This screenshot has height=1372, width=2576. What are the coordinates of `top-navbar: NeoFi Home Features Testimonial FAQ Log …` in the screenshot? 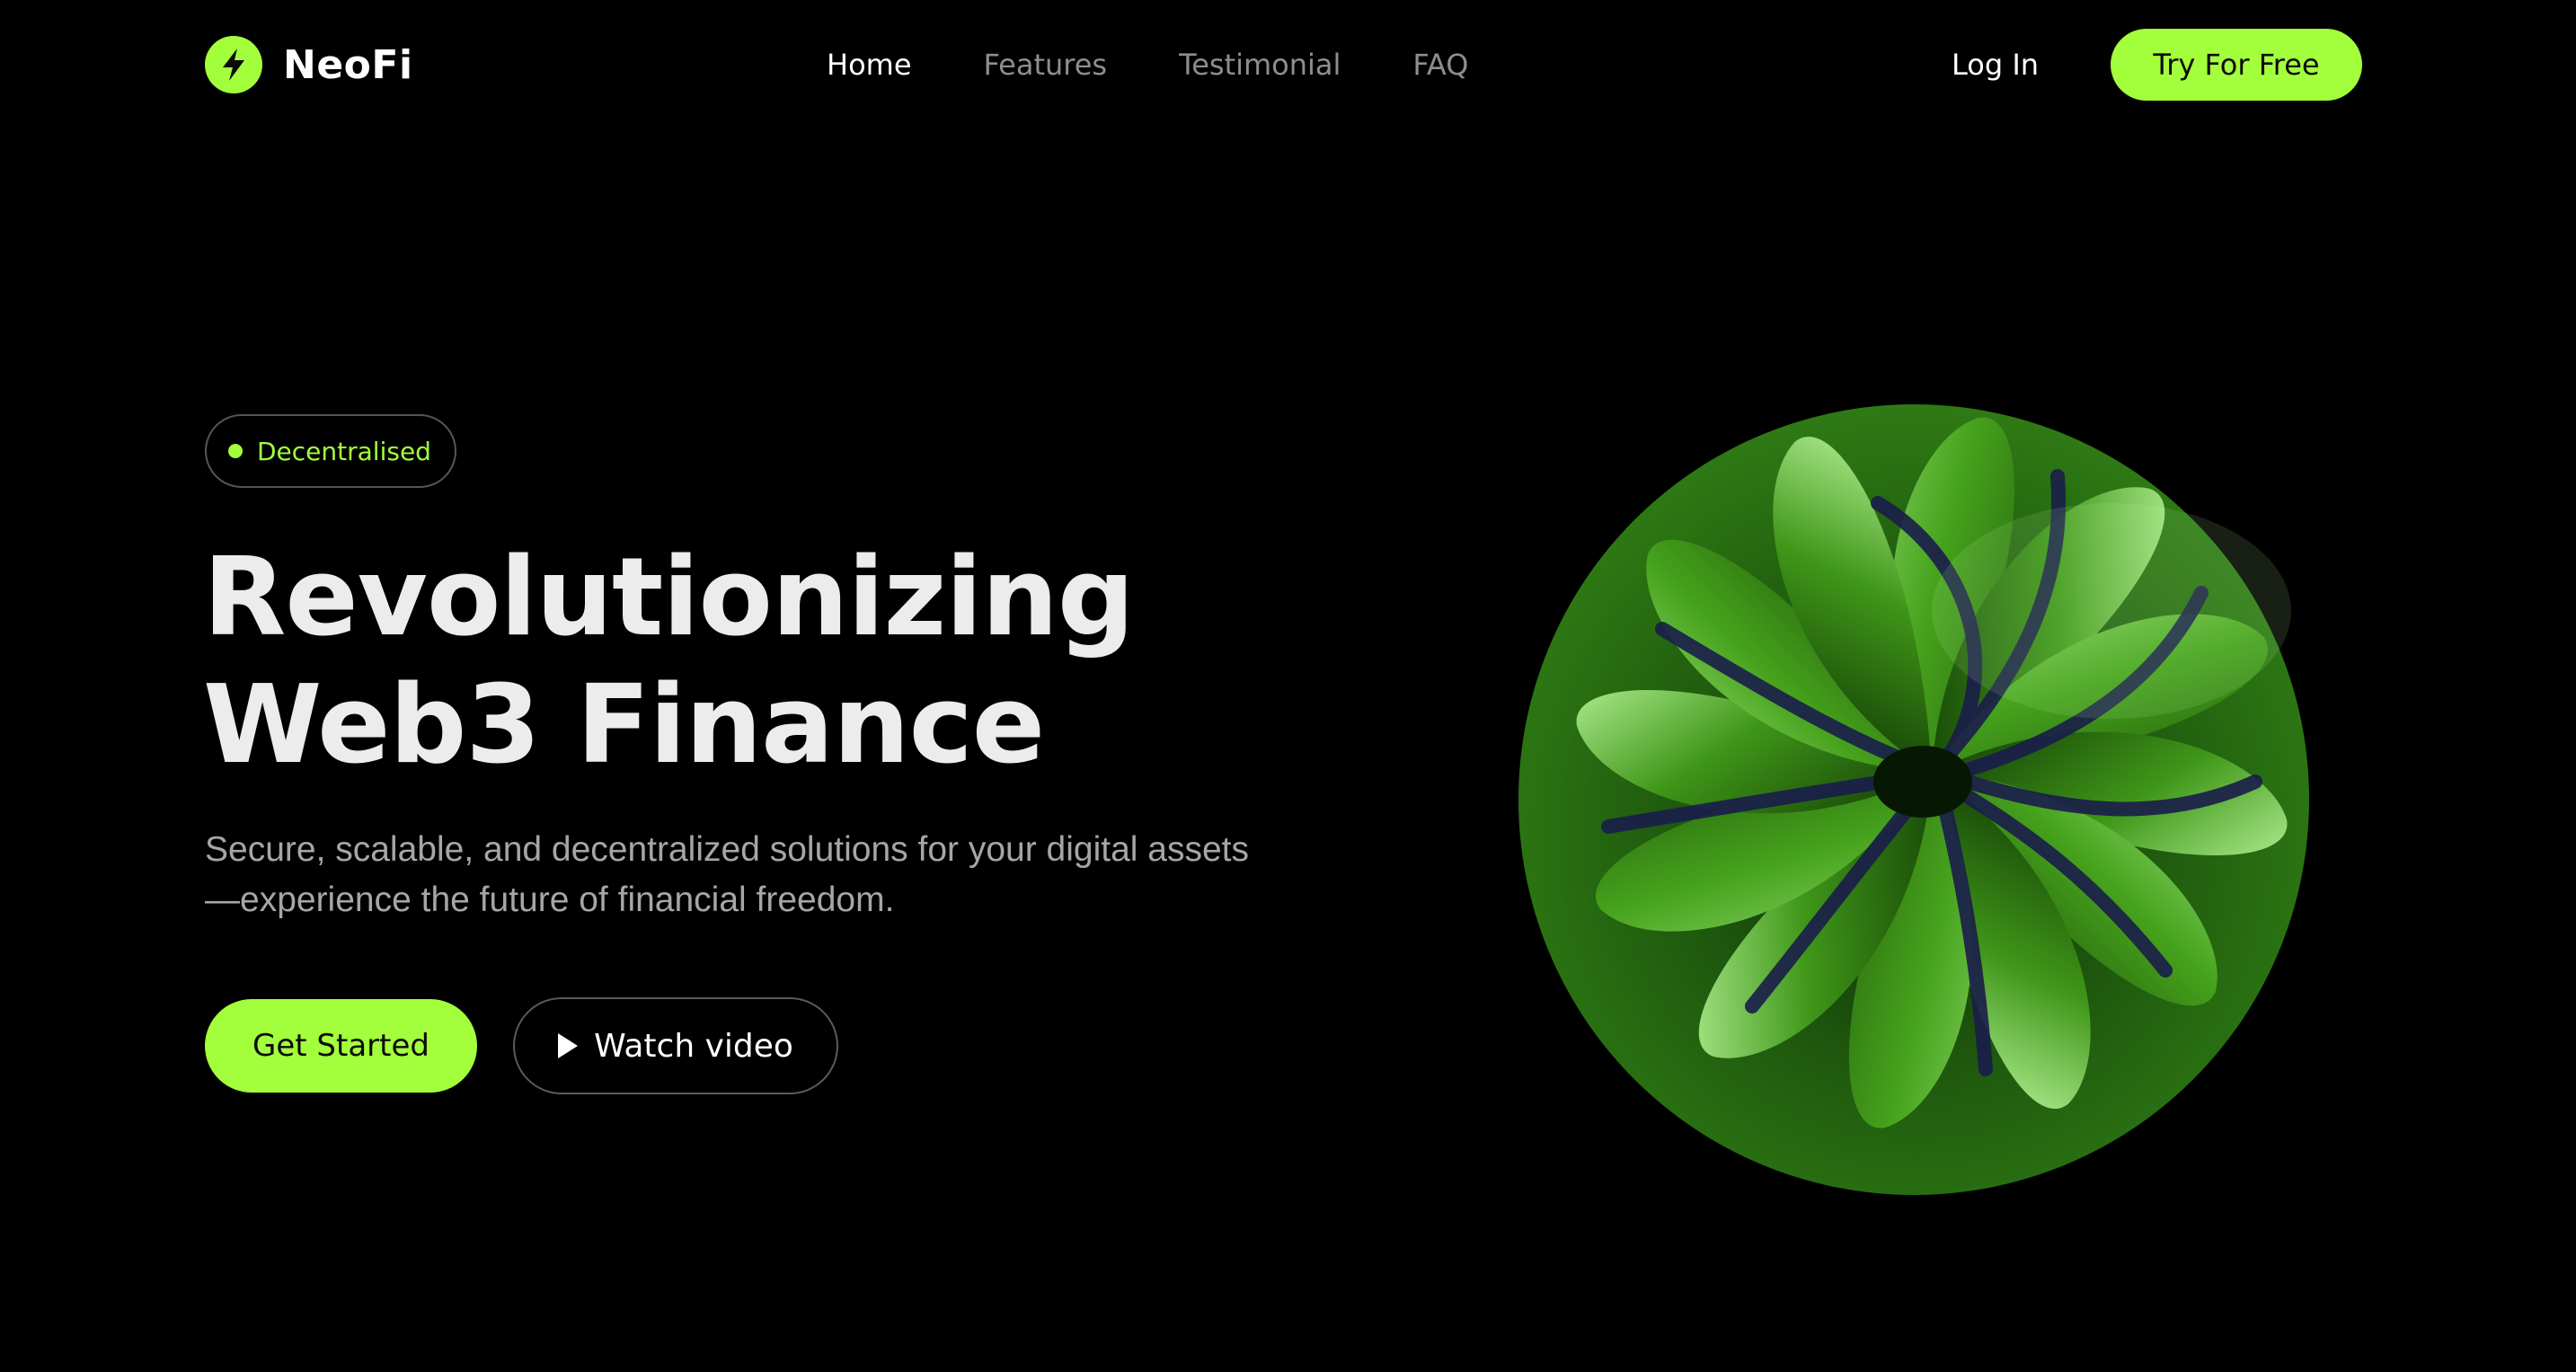 It's located at (1288, 64).